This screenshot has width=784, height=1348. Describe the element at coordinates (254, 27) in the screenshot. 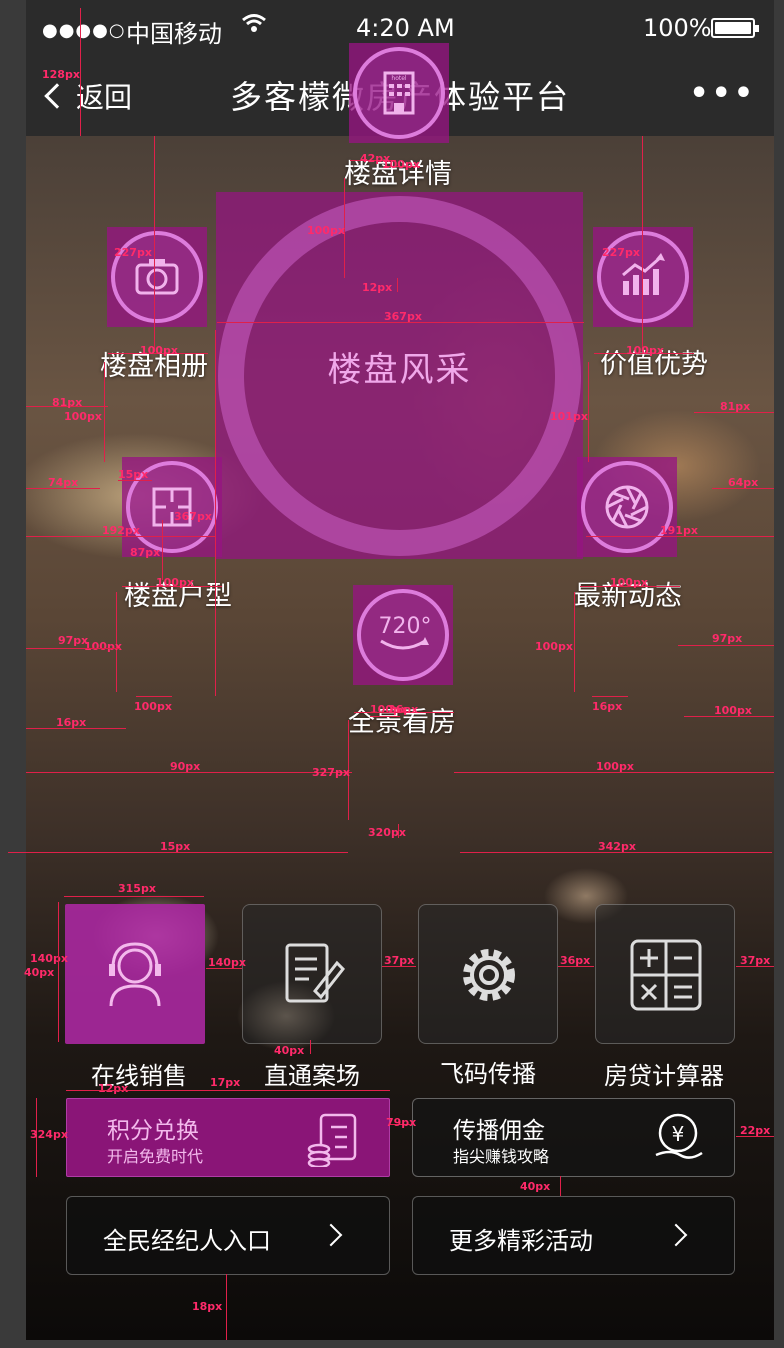

I see `wifi-icon` at that location.